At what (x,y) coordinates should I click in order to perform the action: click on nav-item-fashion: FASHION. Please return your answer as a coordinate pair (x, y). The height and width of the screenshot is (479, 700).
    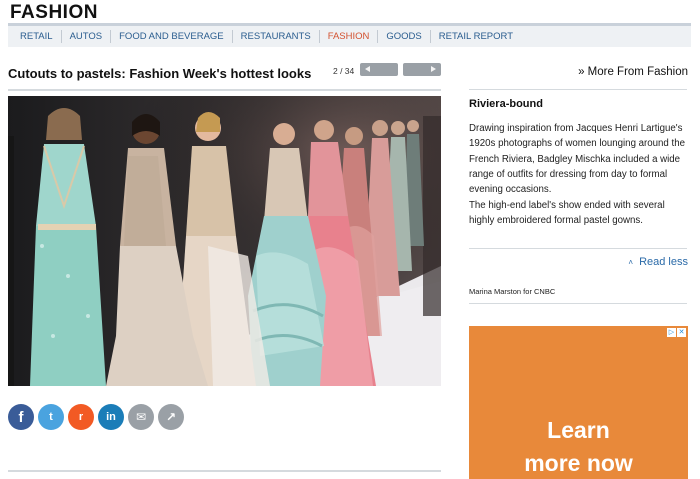
    Looking at the image, I should click on (349, 36).